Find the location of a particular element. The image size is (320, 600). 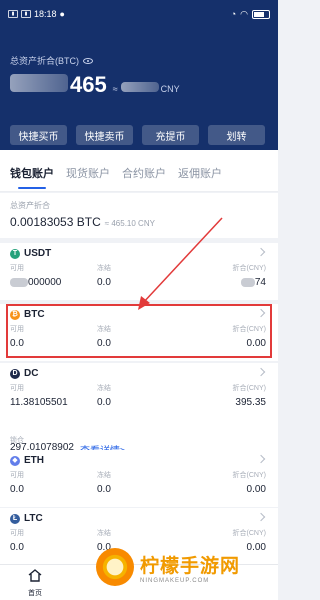

site-watermark: 柠檬手游网 NINGMAKEUP.COM is located at coordinates (168, 567).